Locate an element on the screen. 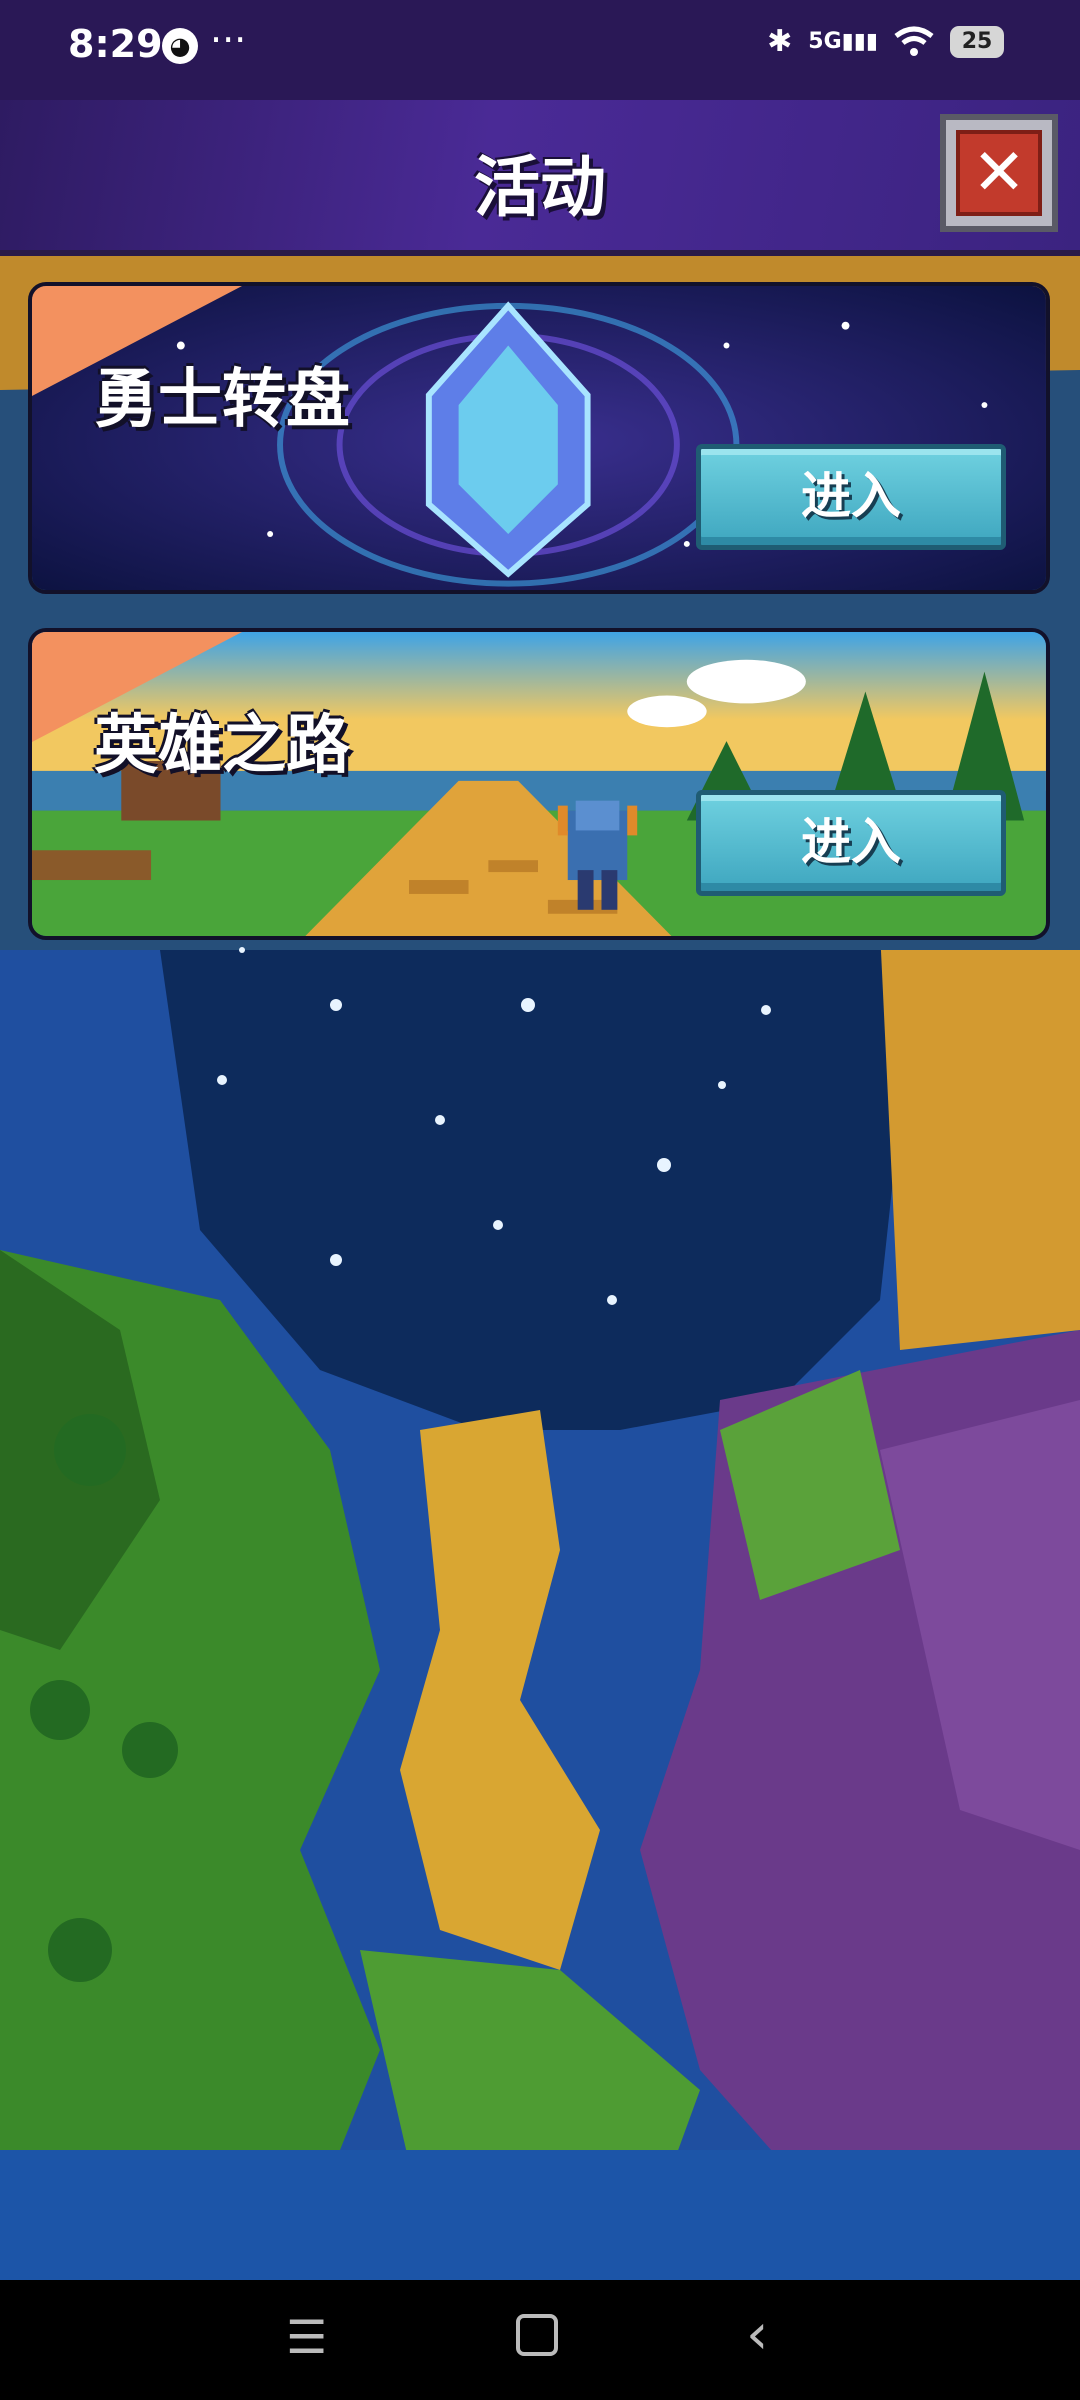 This screenshot has width=1080, height=2400. status-icons: ✱ 5G▮▮▮ 25 is located at coordinates (885, 41).